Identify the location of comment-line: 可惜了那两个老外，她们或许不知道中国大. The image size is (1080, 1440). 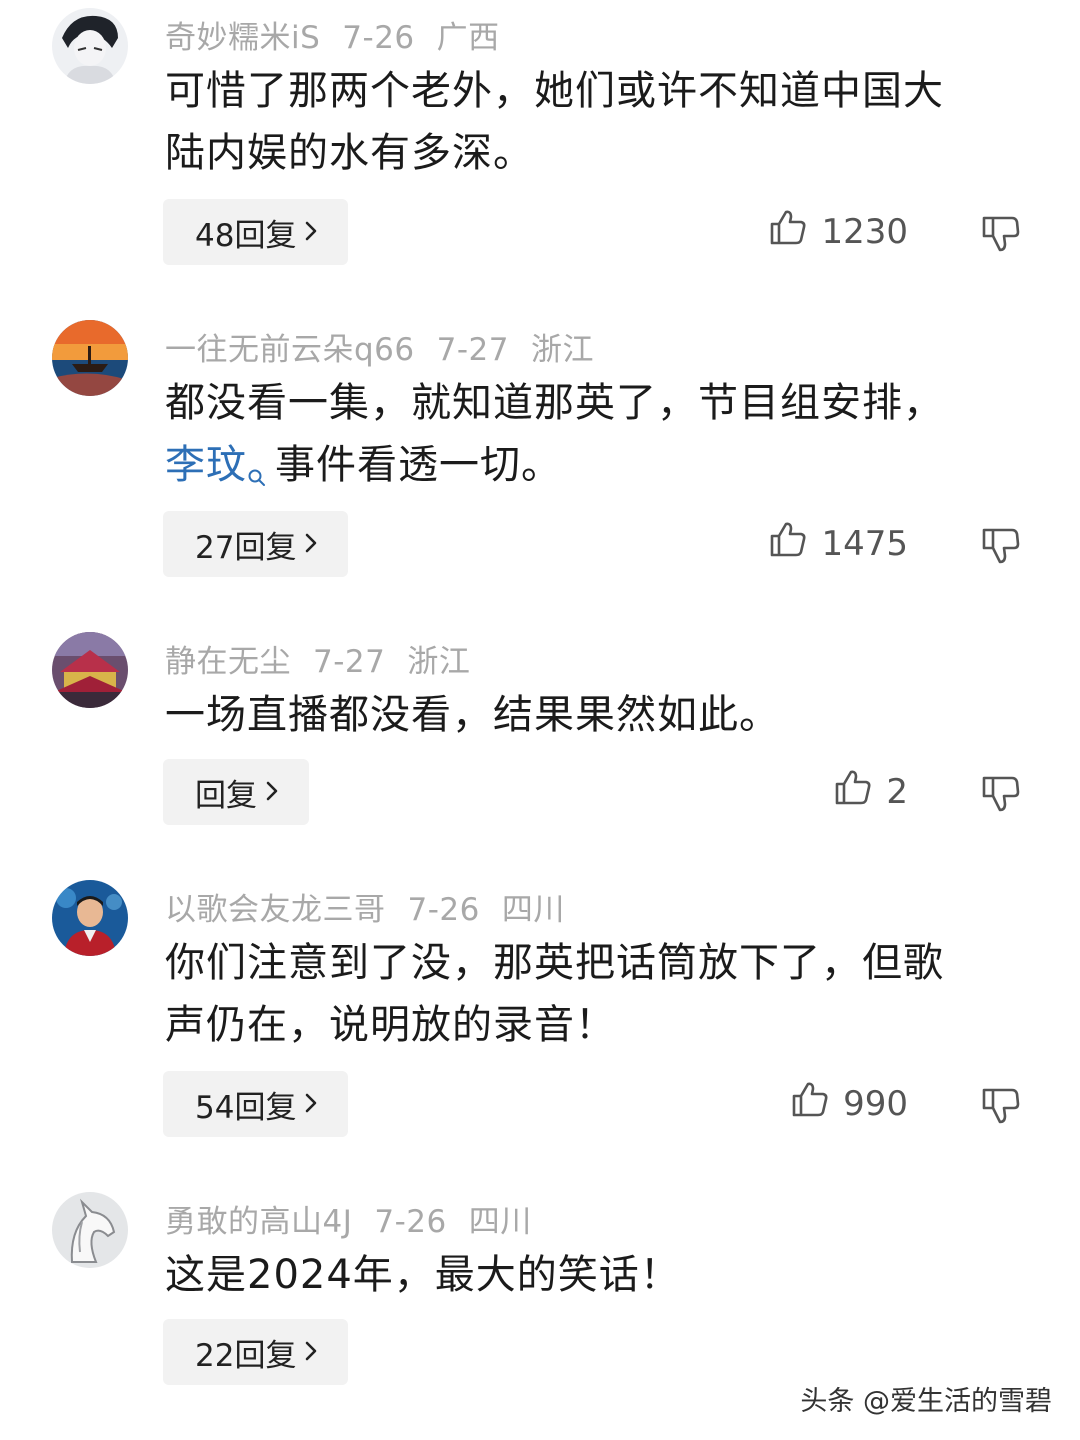
(554, 91).